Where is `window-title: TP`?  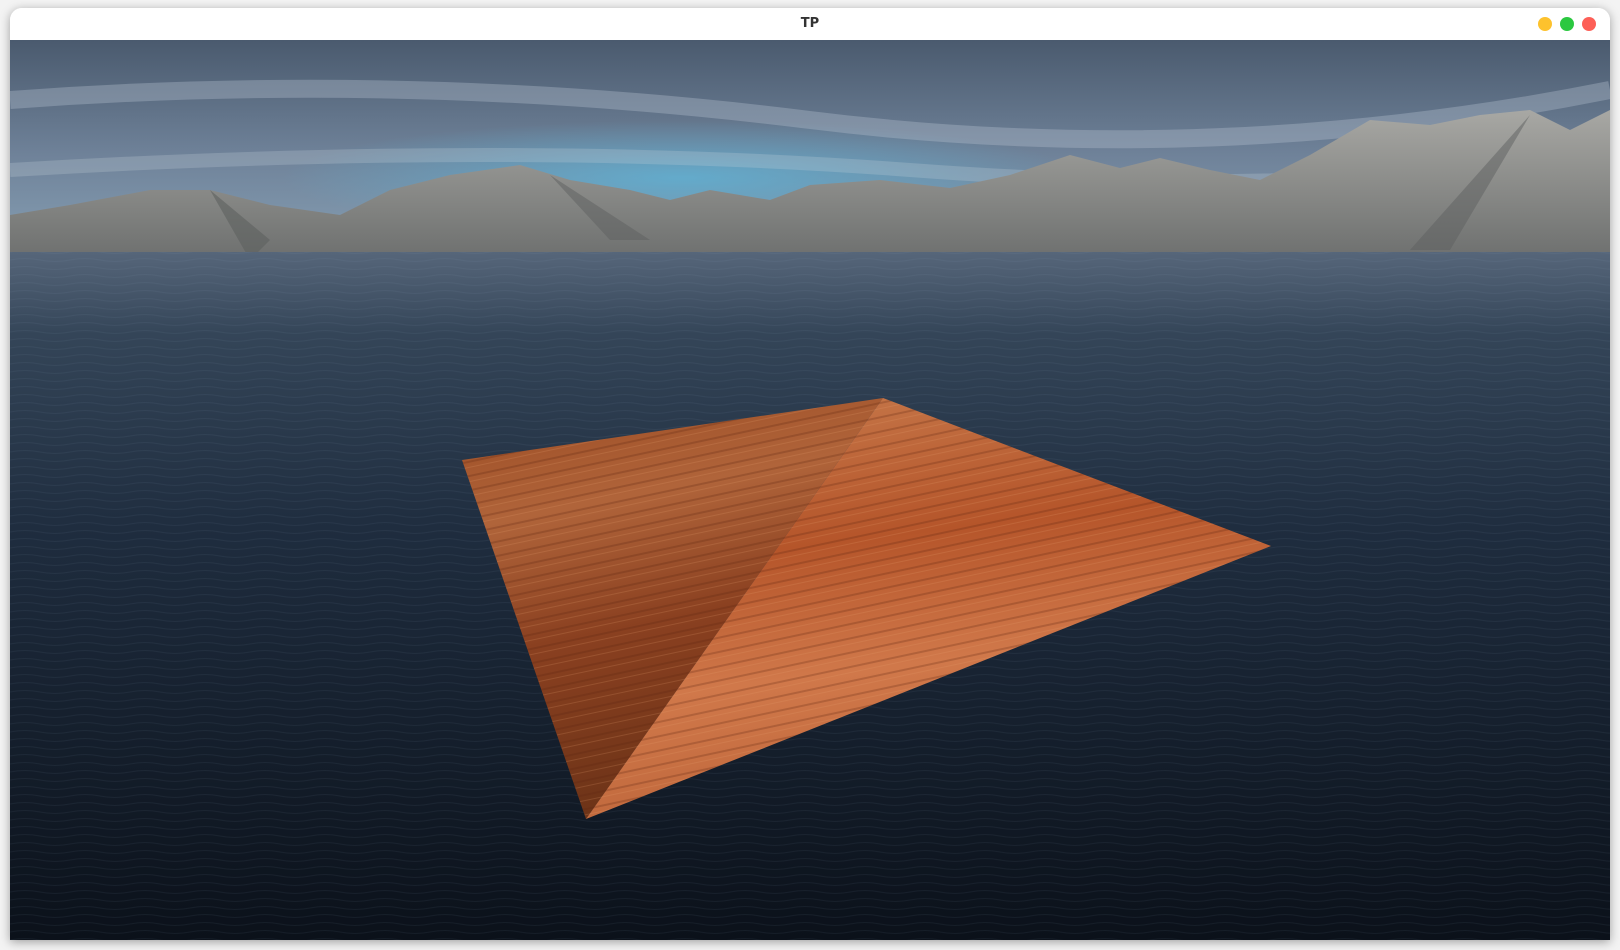 window-title: TP is located at coordinates (810, 23).